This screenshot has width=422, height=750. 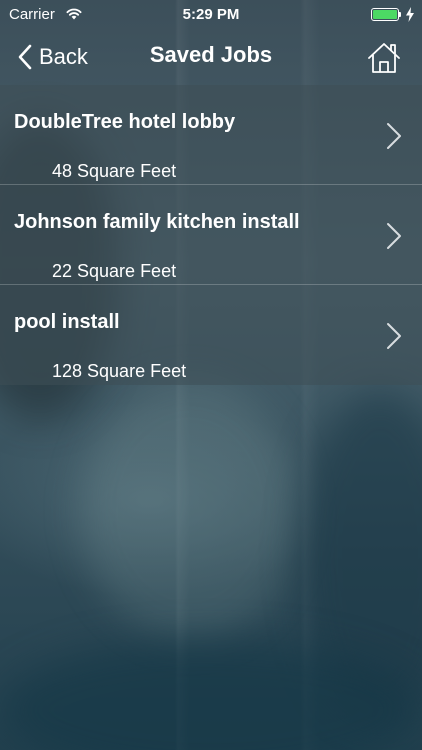 What do you see at coordinates (67, 322) in the screenshot?
I see `job-name: pool install` at bounding box center [67, 322].